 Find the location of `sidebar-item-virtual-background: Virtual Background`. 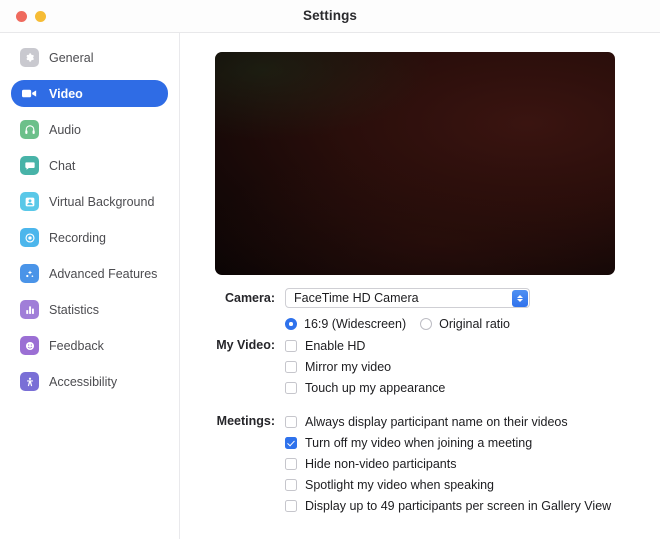

sidebar-item-virtual-background: Virtual Background is located at coordinates (89, 201).